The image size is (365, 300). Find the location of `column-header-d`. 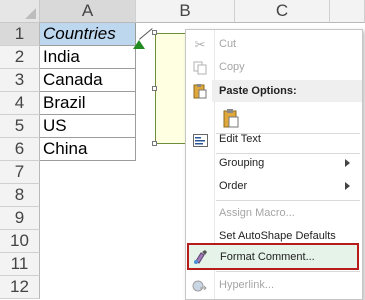

column-header-d is located at coordinates (347, 11).